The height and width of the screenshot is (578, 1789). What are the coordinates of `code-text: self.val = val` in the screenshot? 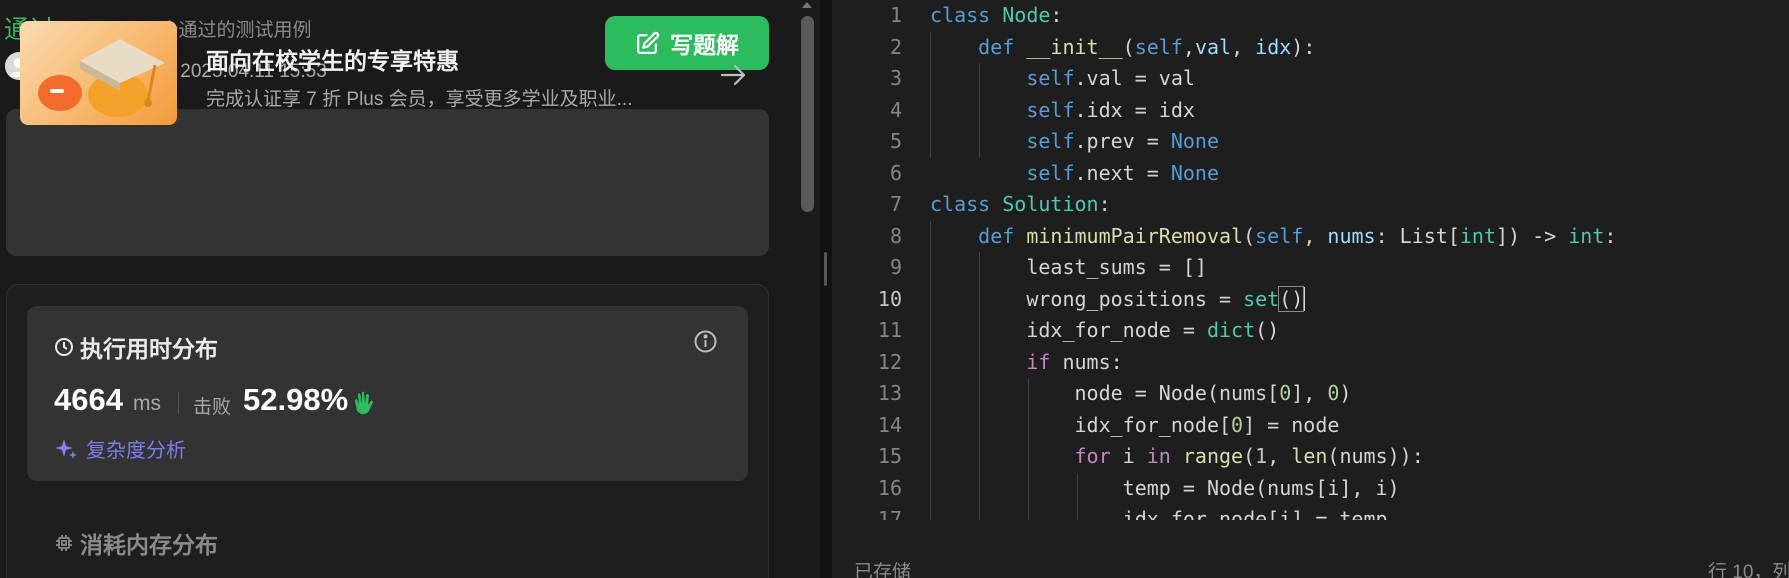 It's located at (1062, 79).